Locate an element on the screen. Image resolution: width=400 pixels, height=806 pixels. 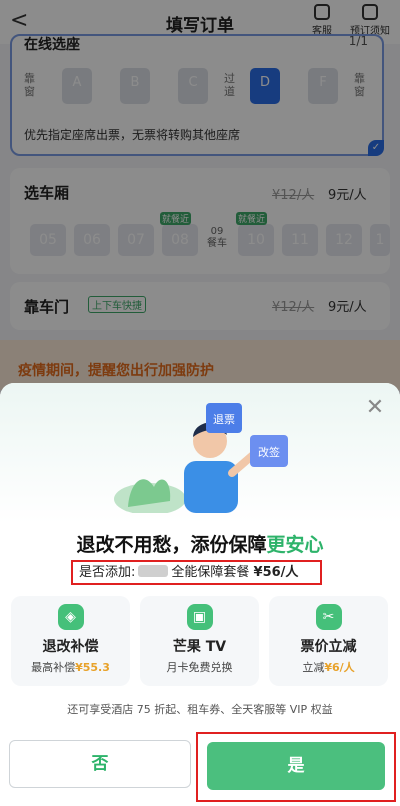
refund-badge: 退票 is located at coordinates (224, 418).